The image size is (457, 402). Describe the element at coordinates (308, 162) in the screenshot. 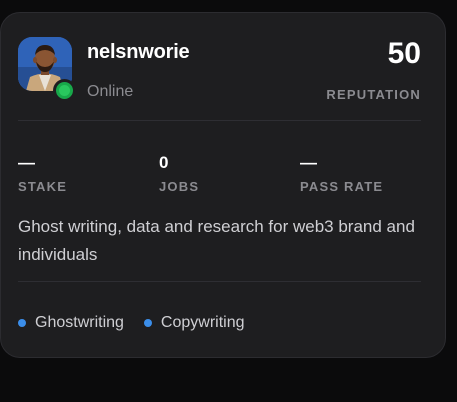

I see `stat-pass-rate-value: —` at that location.